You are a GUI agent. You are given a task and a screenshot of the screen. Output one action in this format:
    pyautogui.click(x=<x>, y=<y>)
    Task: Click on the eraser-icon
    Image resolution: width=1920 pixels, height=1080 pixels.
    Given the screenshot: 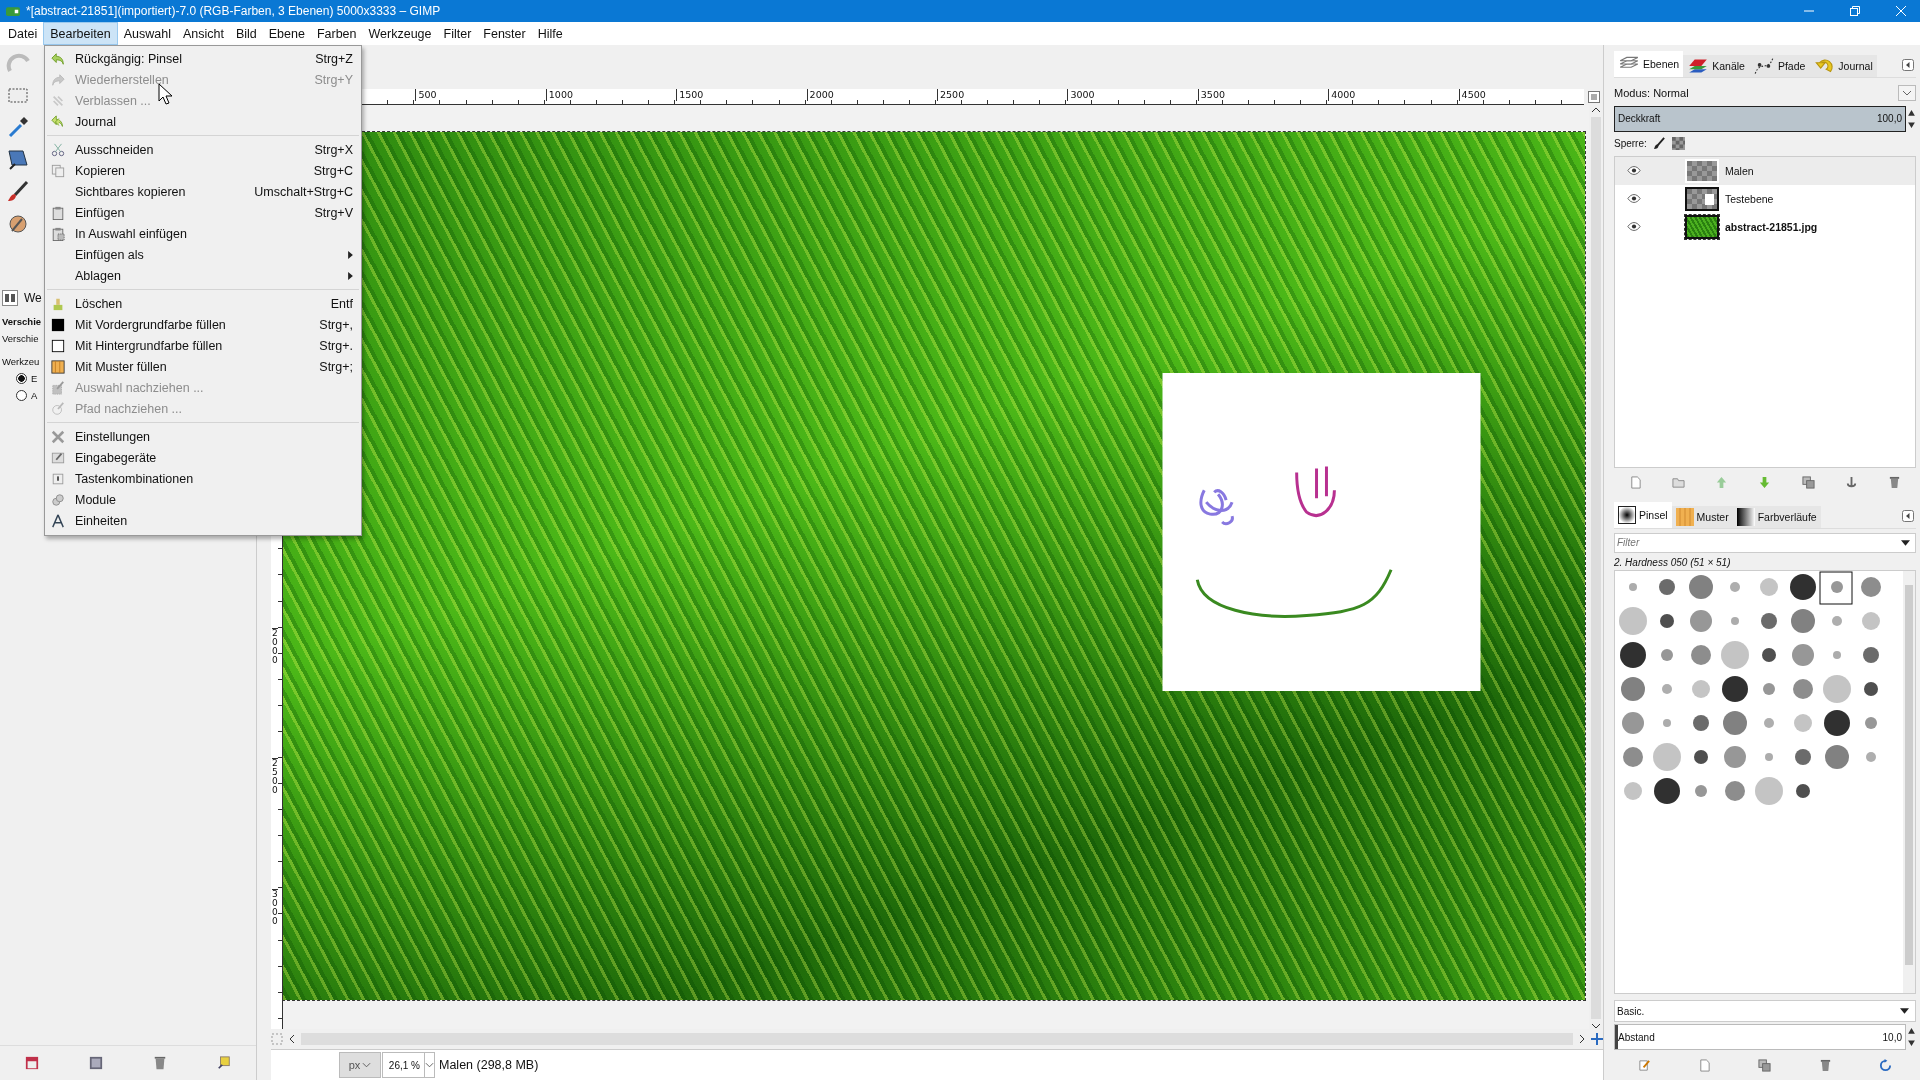 What is the action you would take?
    pyautogui.click(x=58, y=303)
    